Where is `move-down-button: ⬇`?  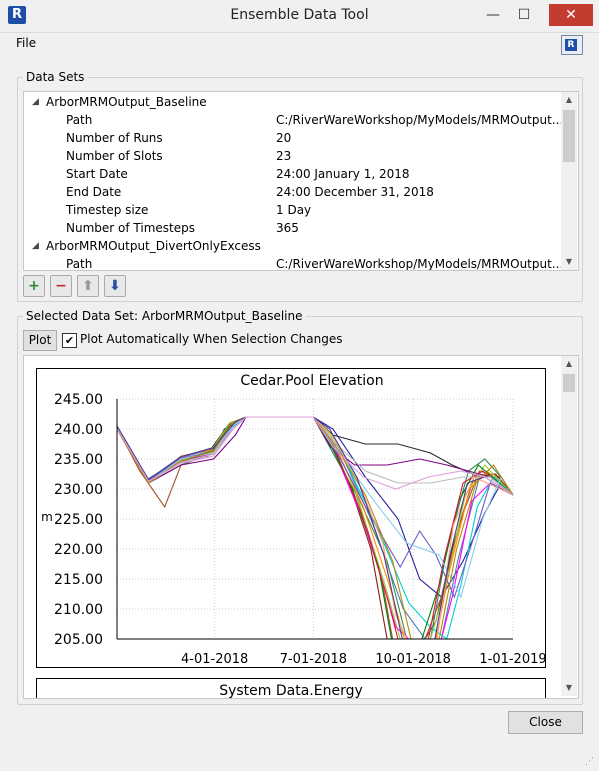 move-down-button: ⬇ is located at coordinates (115, 286).